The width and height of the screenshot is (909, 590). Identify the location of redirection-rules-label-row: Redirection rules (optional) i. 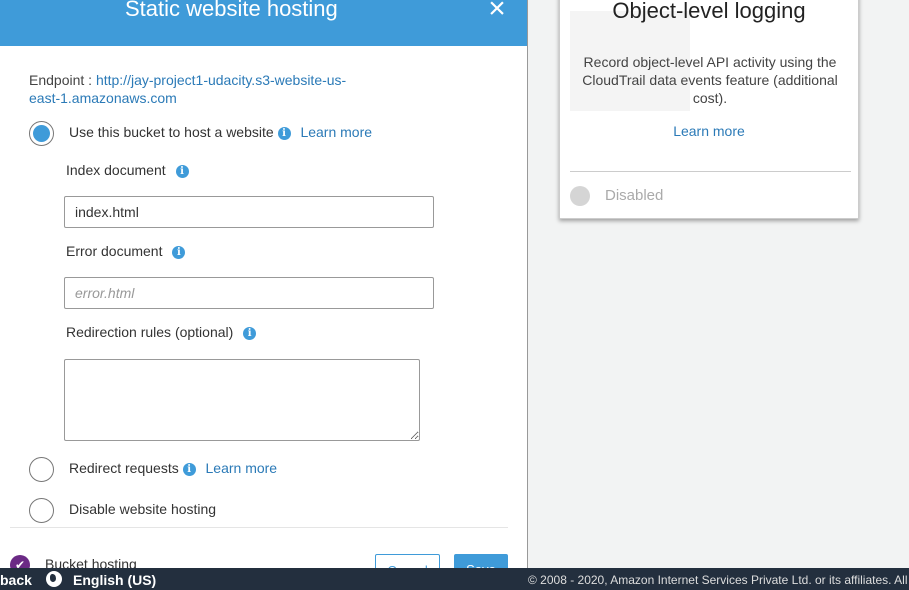
(161, 332).